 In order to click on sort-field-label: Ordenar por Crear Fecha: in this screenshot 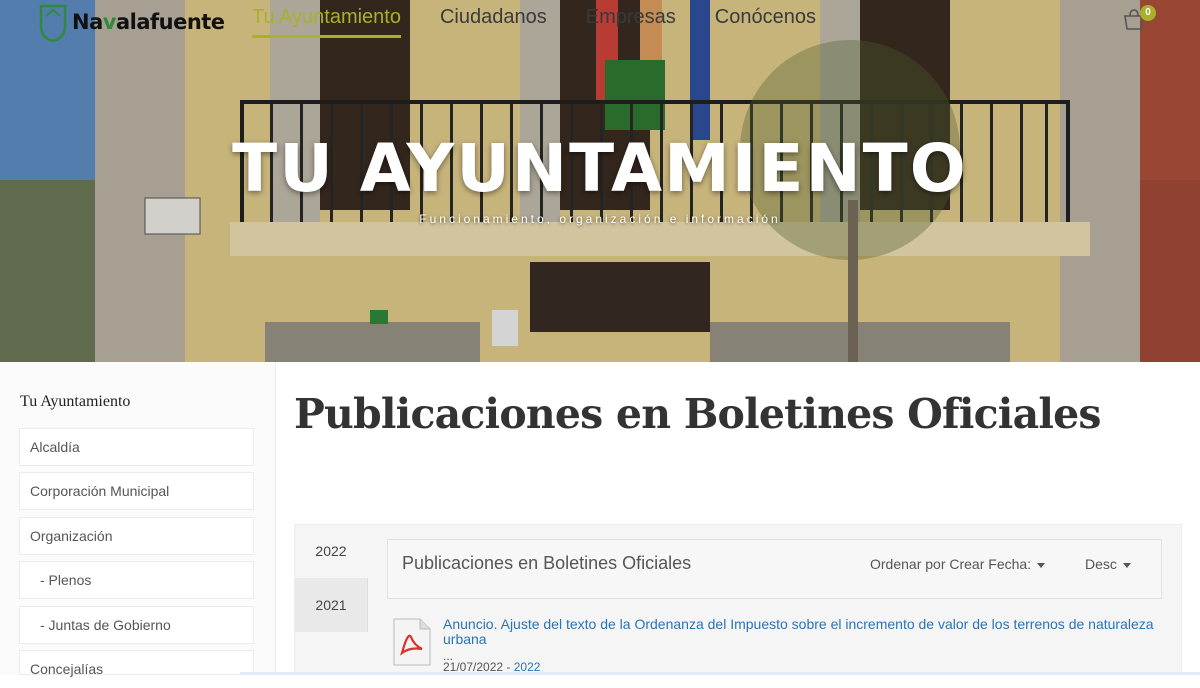, I will do `click(951, 564)`.